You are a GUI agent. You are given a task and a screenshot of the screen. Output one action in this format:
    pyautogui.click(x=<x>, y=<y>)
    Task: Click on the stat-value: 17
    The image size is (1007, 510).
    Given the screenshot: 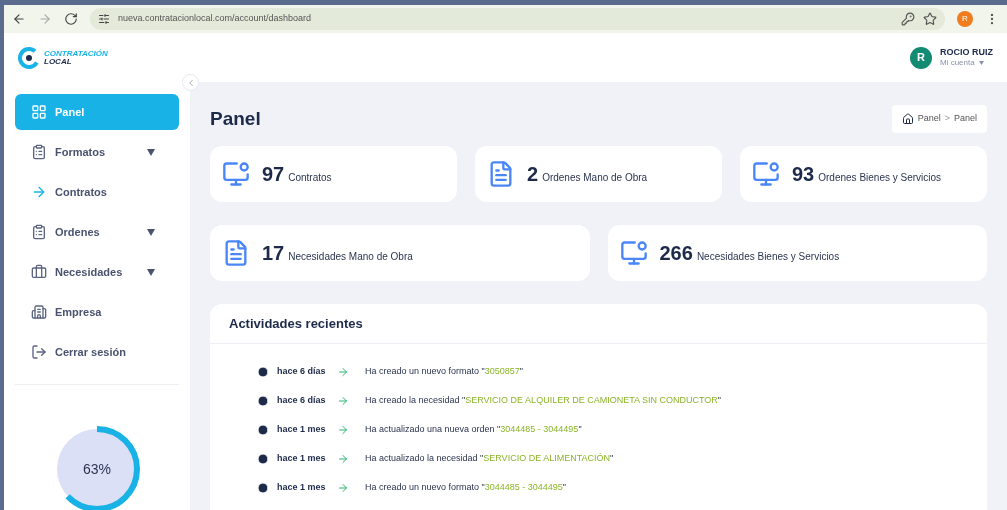 What is the action you would take?
    pyautogui.click(x=273, y=253)
    